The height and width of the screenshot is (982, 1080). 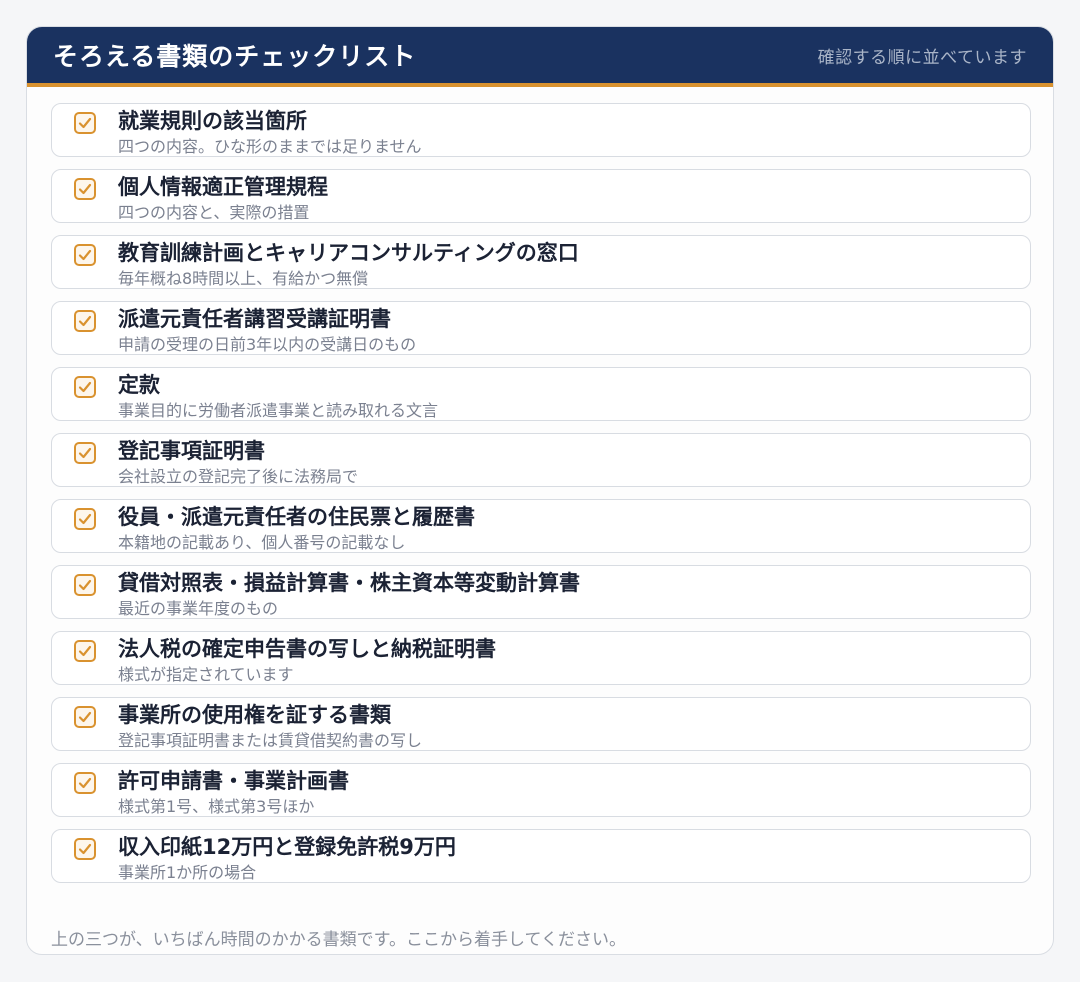 I want to click on list-item: 法人税の確定申告書の写しと納税証明書様式が指定されています, so click(x=541, y=658).